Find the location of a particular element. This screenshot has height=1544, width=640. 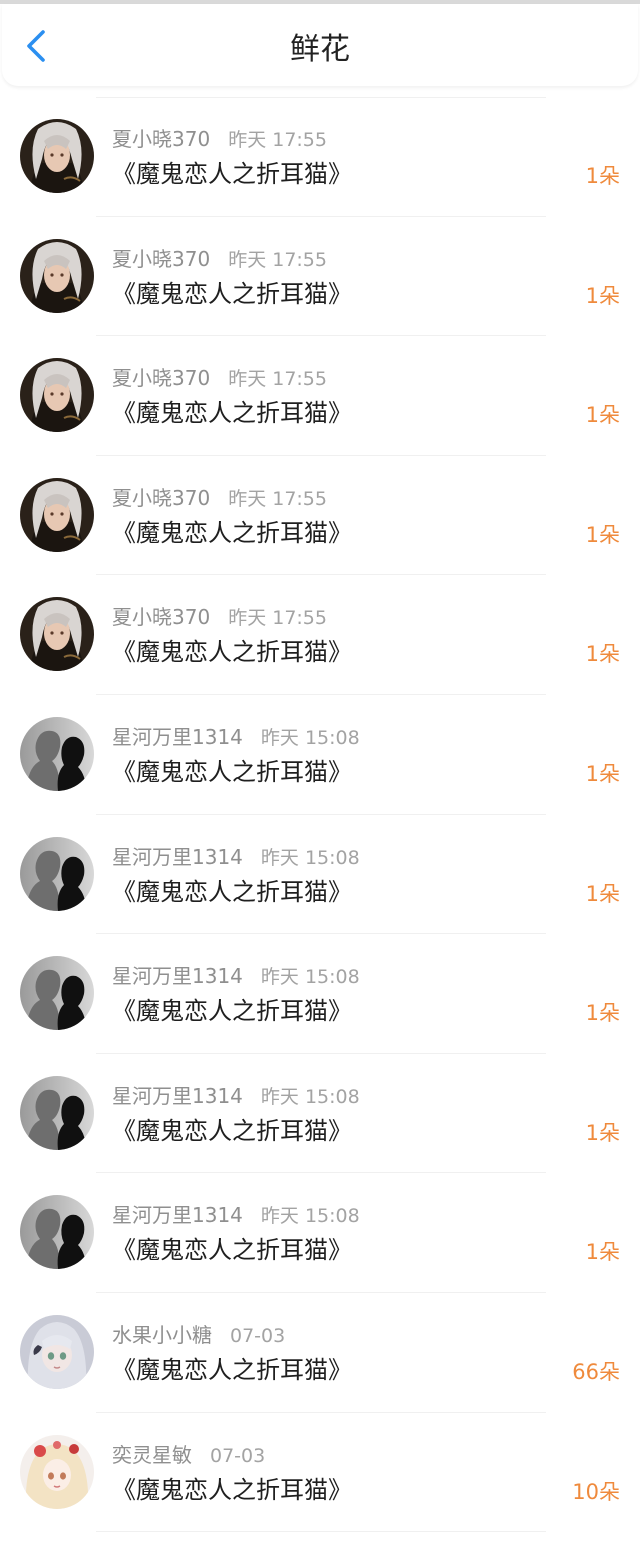

flower-count: 10朵 is located at coordinates (596, 1491).